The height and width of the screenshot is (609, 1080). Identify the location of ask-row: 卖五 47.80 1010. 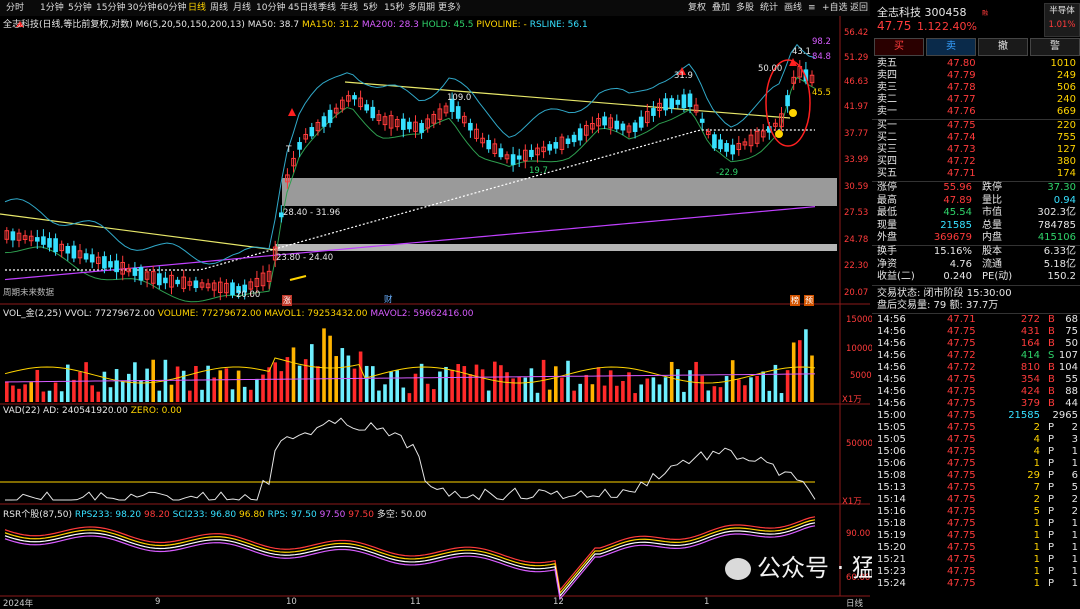
(976, 64).